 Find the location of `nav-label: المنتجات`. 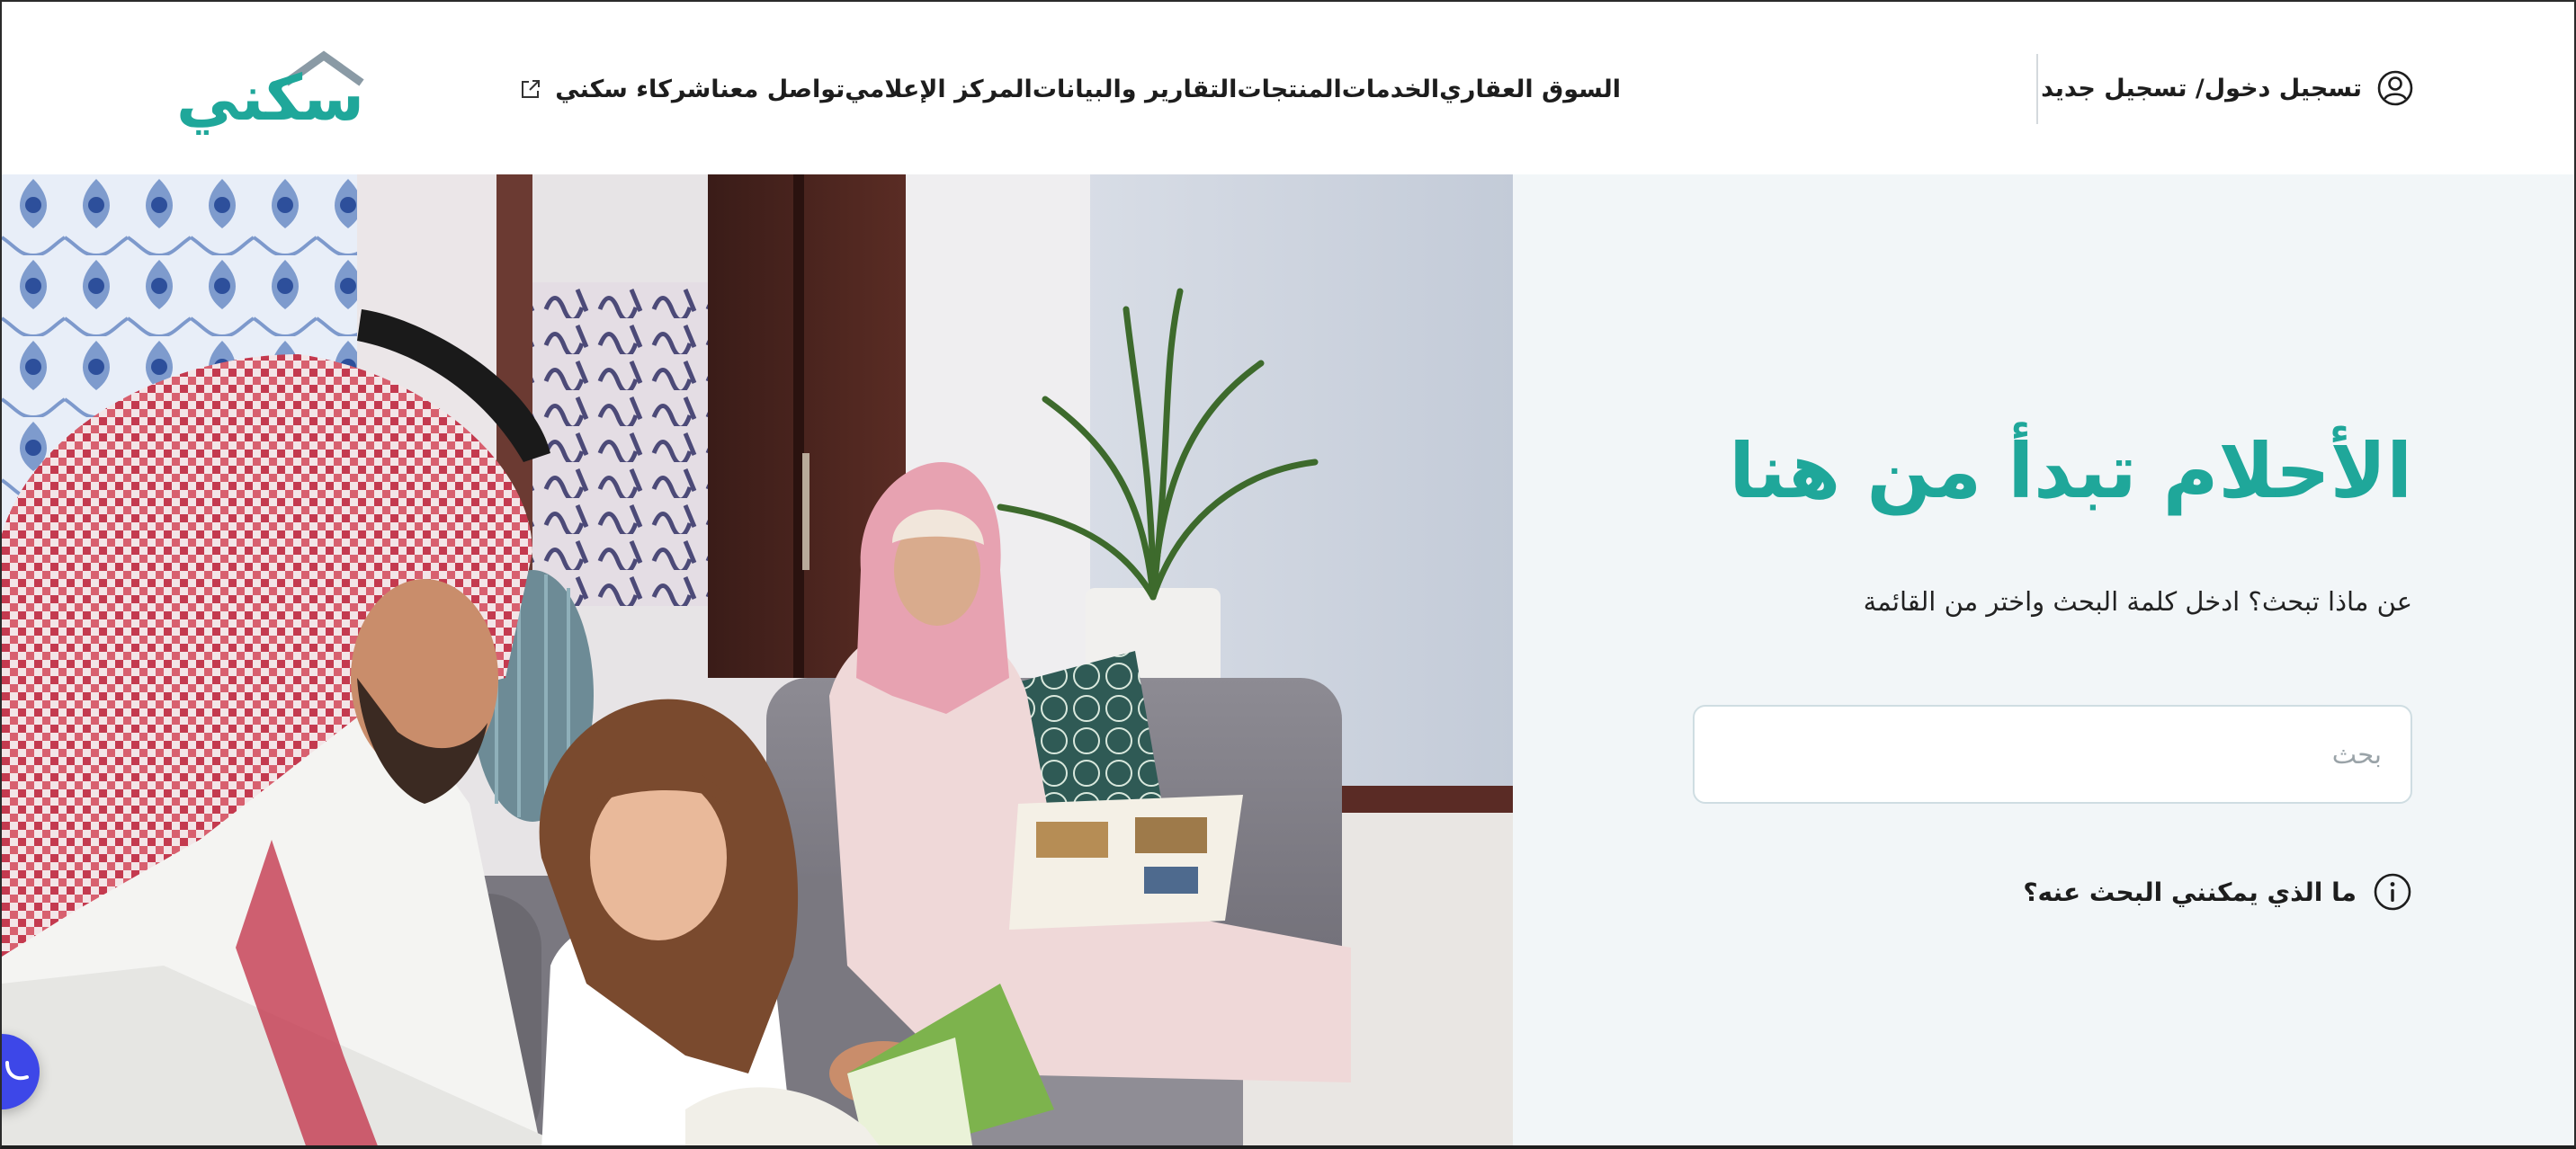

nav-label: المنتجات is located at coordinates (1289, 89).